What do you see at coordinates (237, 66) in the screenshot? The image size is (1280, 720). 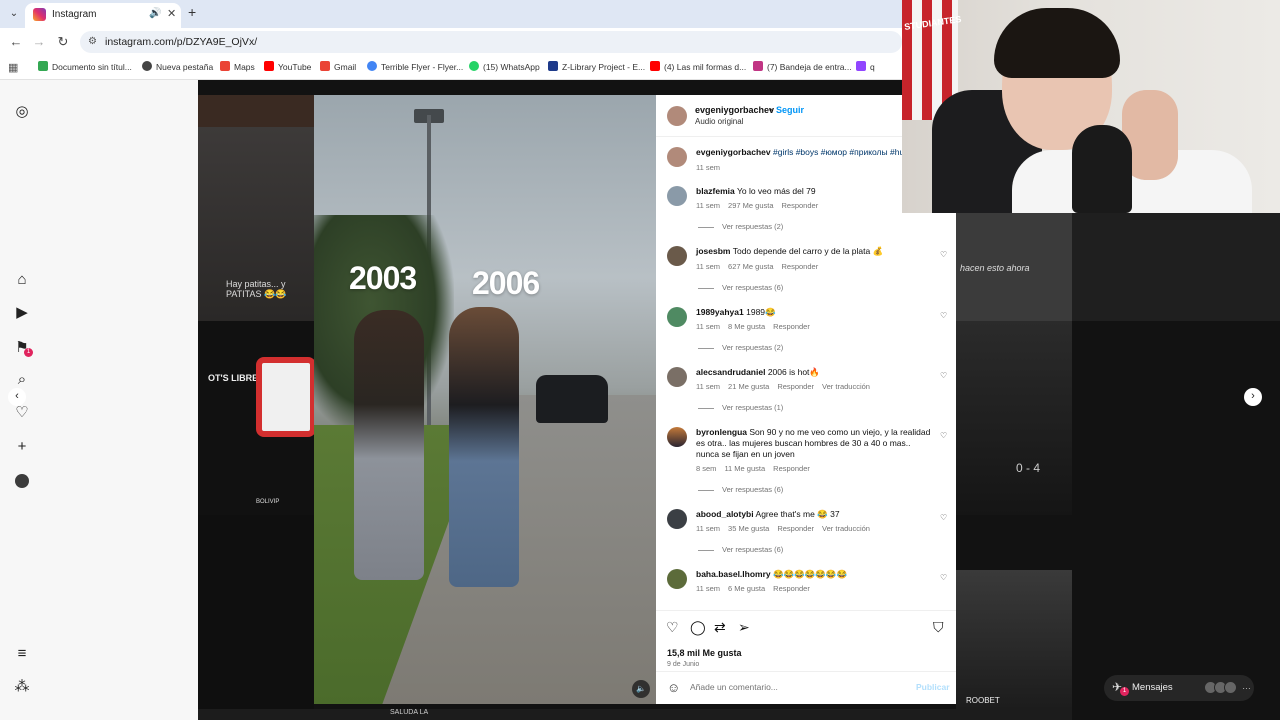 I see `bookmark-item: Maps` at bounding box center [237, 66].